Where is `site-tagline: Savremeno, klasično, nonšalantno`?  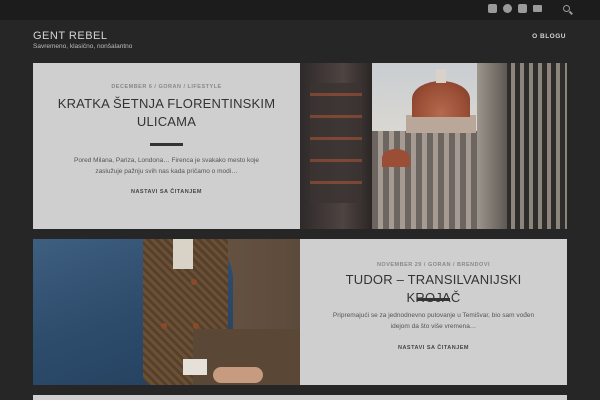
site-tagline: Savremeno, klasično, nonšalantno is located at coordinates (83, 46).